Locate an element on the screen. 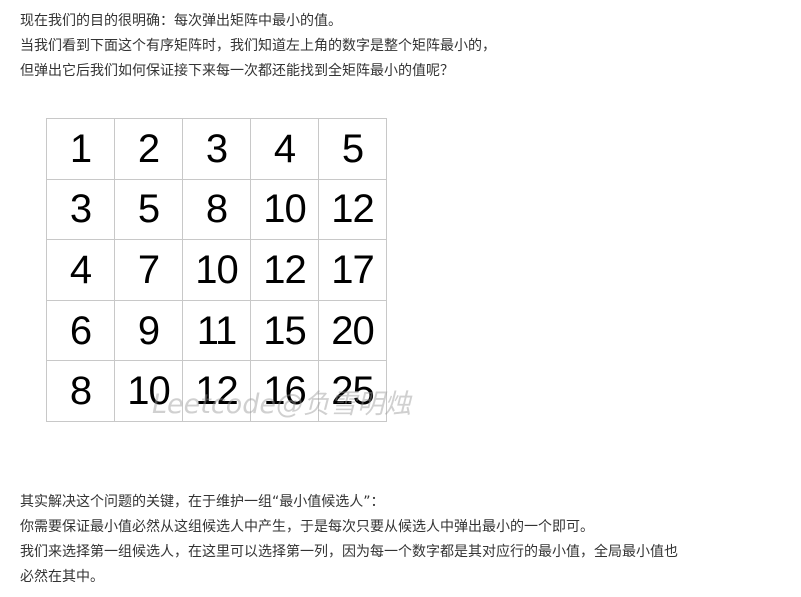 The height and width of the screenshot is (597, 801). explanation-line: 必然在其中。 is located at coordinates (62, 577).